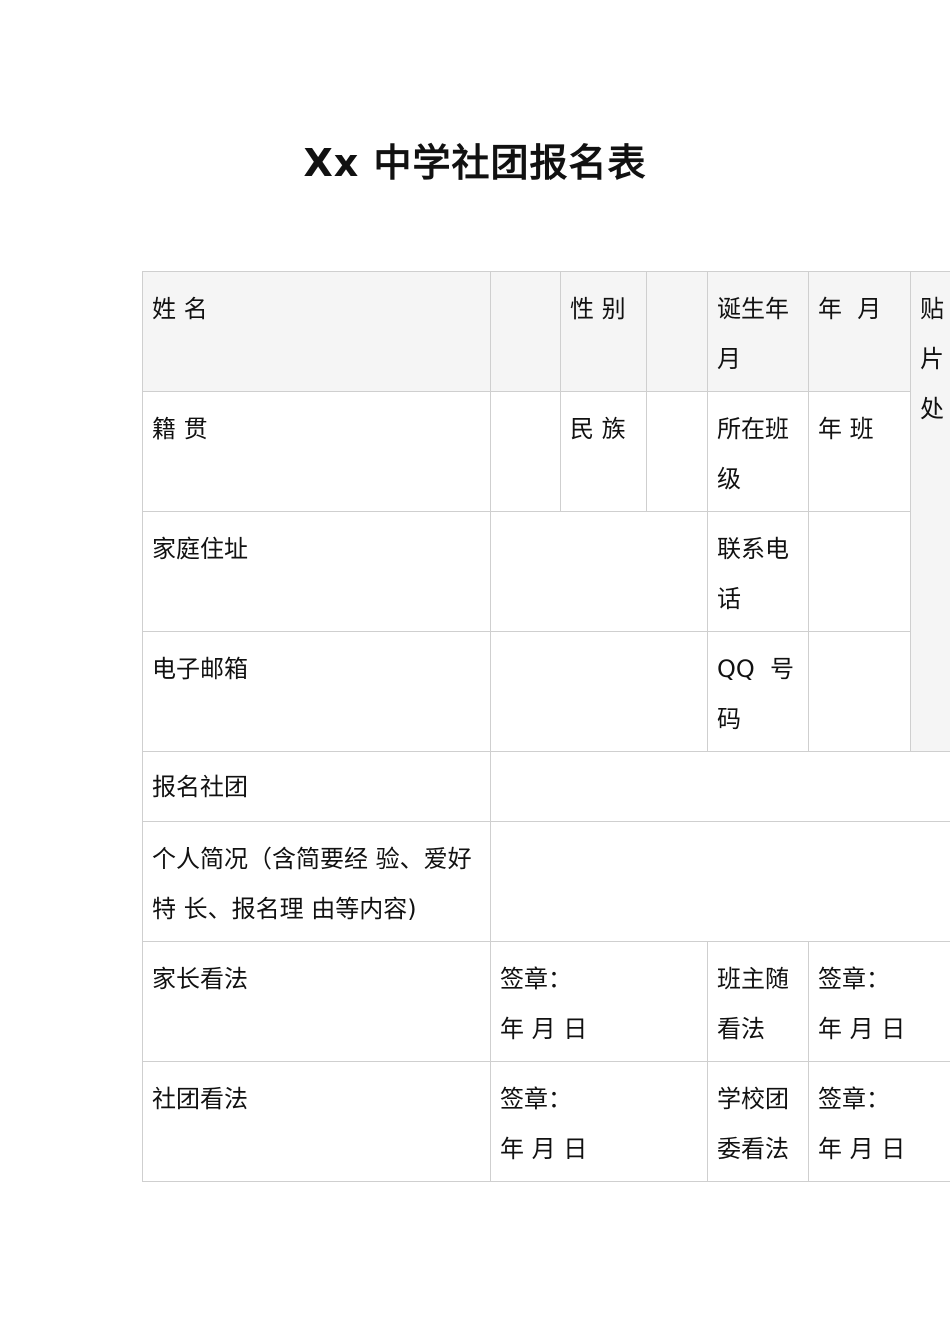  What do you see at coordinates (859, 331) in the screenshot?
I see `birth-field: 年 月` at bounding box center [859, 331].